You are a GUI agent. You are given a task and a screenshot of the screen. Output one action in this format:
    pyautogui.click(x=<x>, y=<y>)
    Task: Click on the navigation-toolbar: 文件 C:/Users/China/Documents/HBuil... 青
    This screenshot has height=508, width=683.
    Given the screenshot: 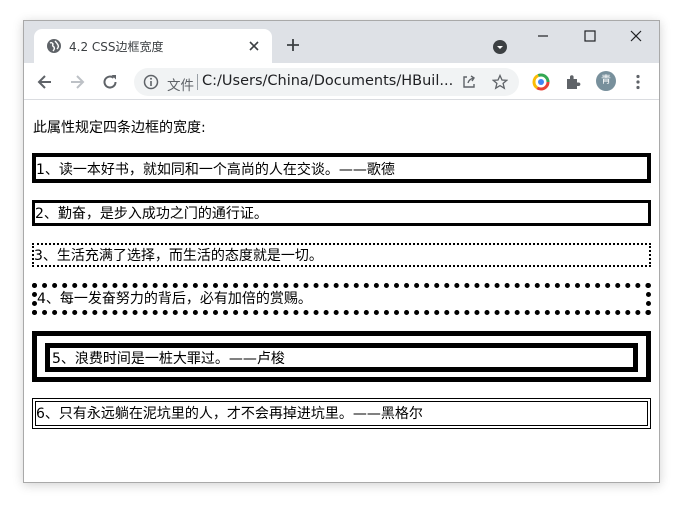 What is the action you would take?
    pyautogui.click(x=341, y=81)
    